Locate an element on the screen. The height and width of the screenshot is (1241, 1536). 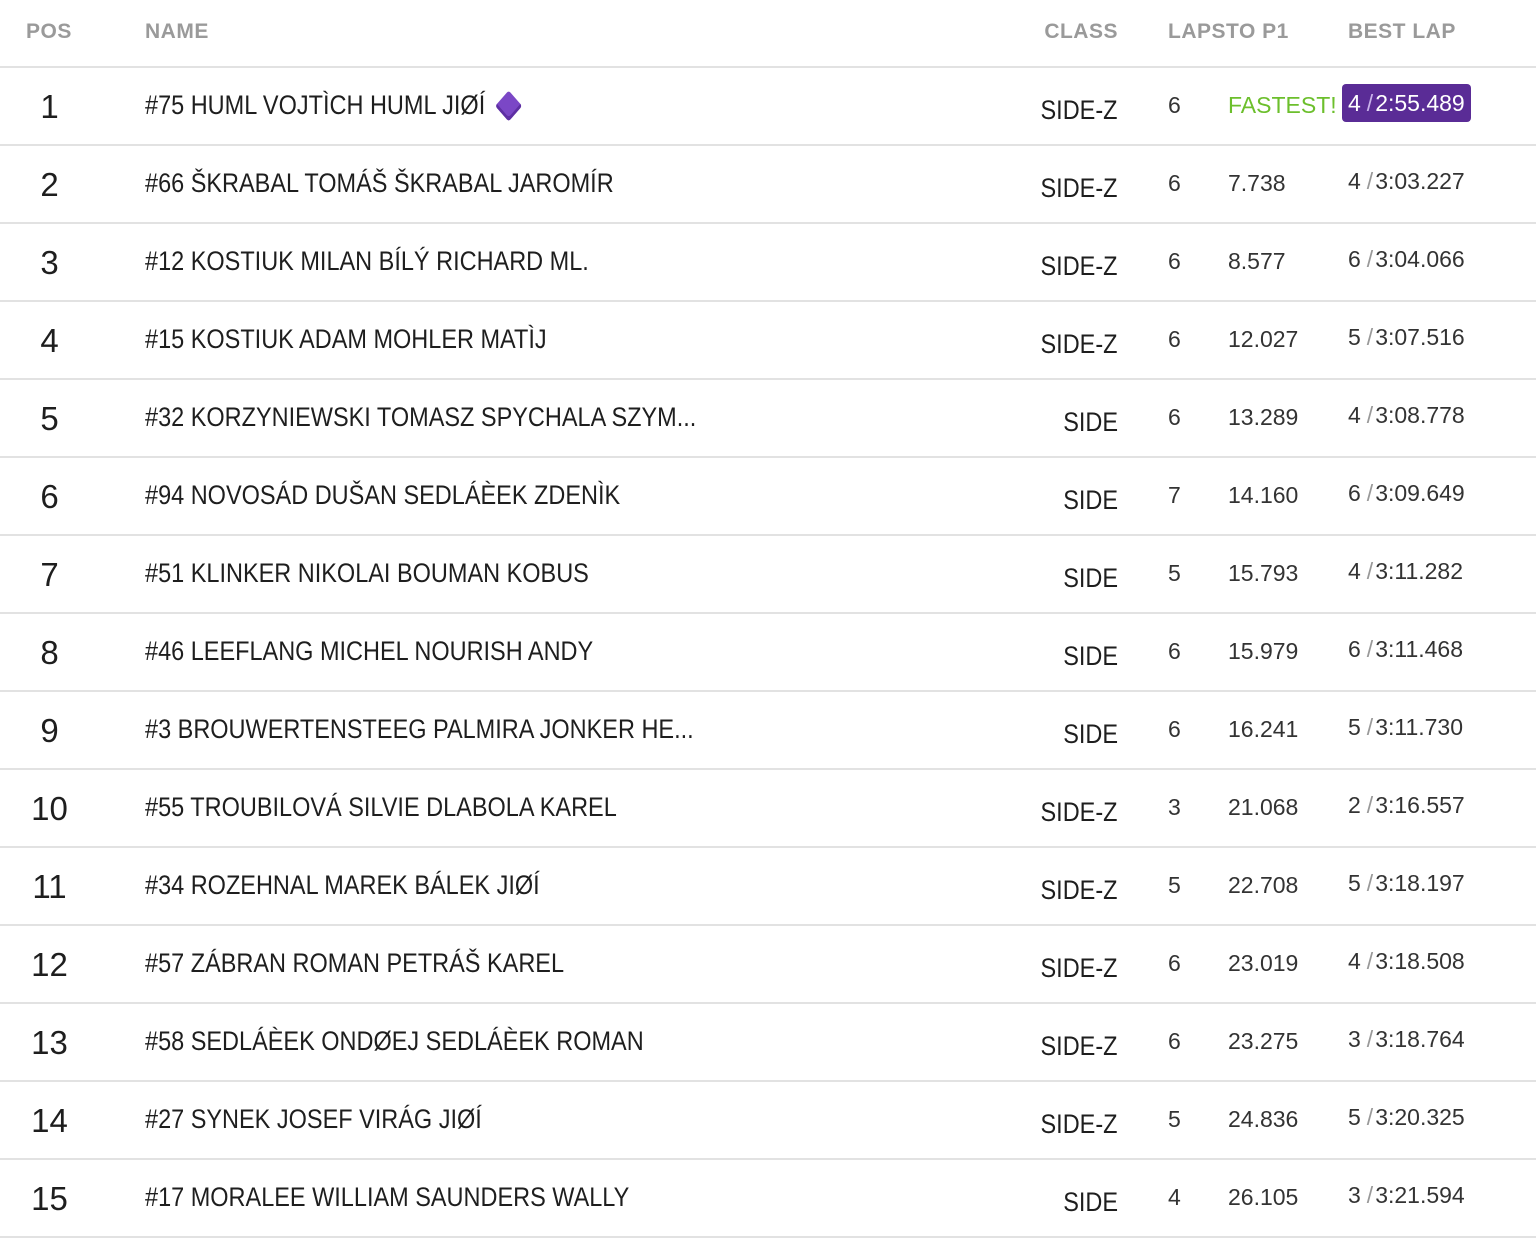
name-text: #46 LEEFLANG MICHEL NOURISH ANDY is located at coordinates (369, 651).